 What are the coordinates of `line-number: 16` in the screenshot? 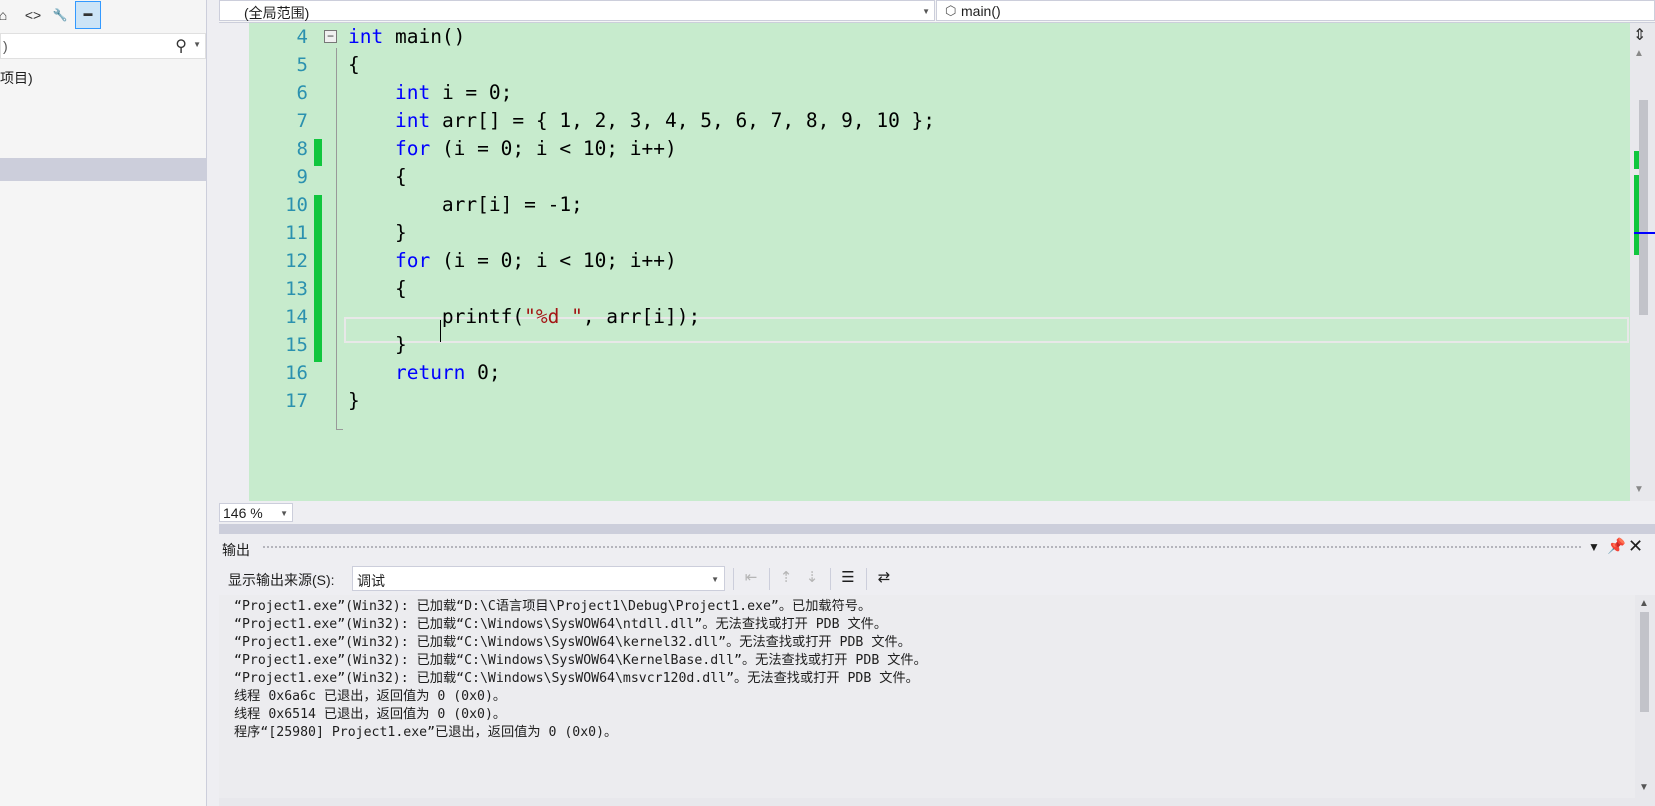 It's located at (296, 373).